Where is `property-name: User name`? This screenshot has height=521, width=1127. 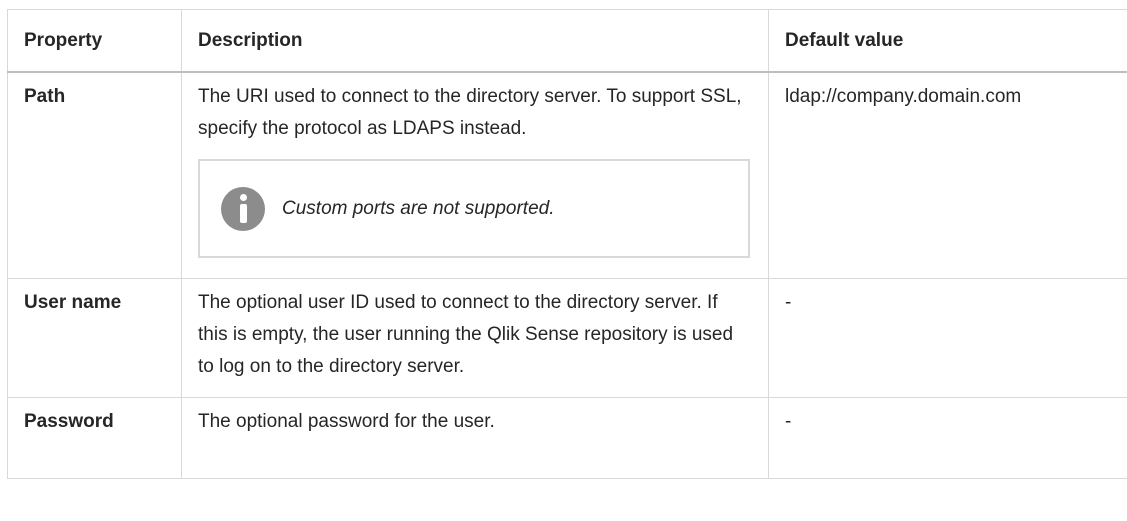 property-name: User name is located at coordinates (94, 338).